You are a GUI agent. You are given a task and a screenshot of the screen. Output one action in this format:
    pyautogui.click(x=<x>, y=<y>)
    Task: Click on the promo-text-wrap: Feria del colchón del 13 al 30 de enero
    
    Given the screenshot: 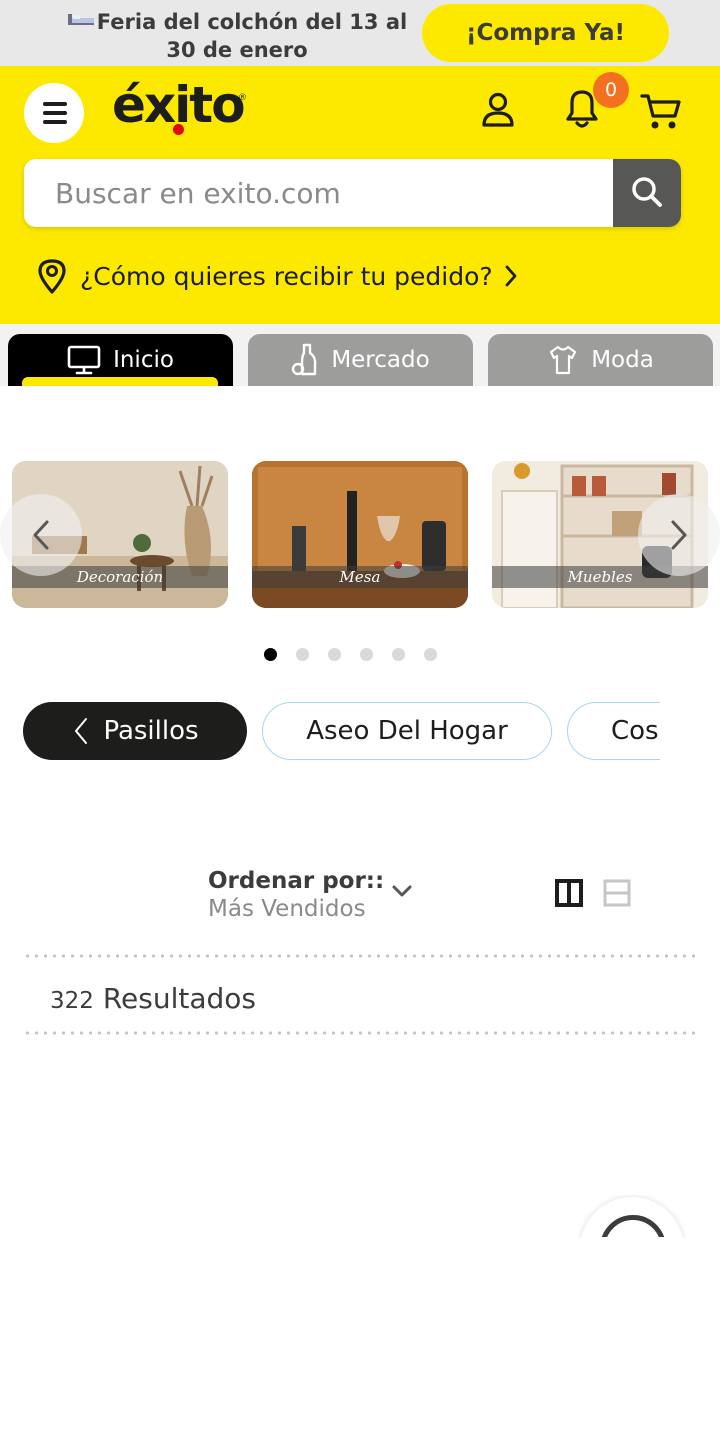 What is the action you would take?
    pyautogui.click(x=237, y=34)
    